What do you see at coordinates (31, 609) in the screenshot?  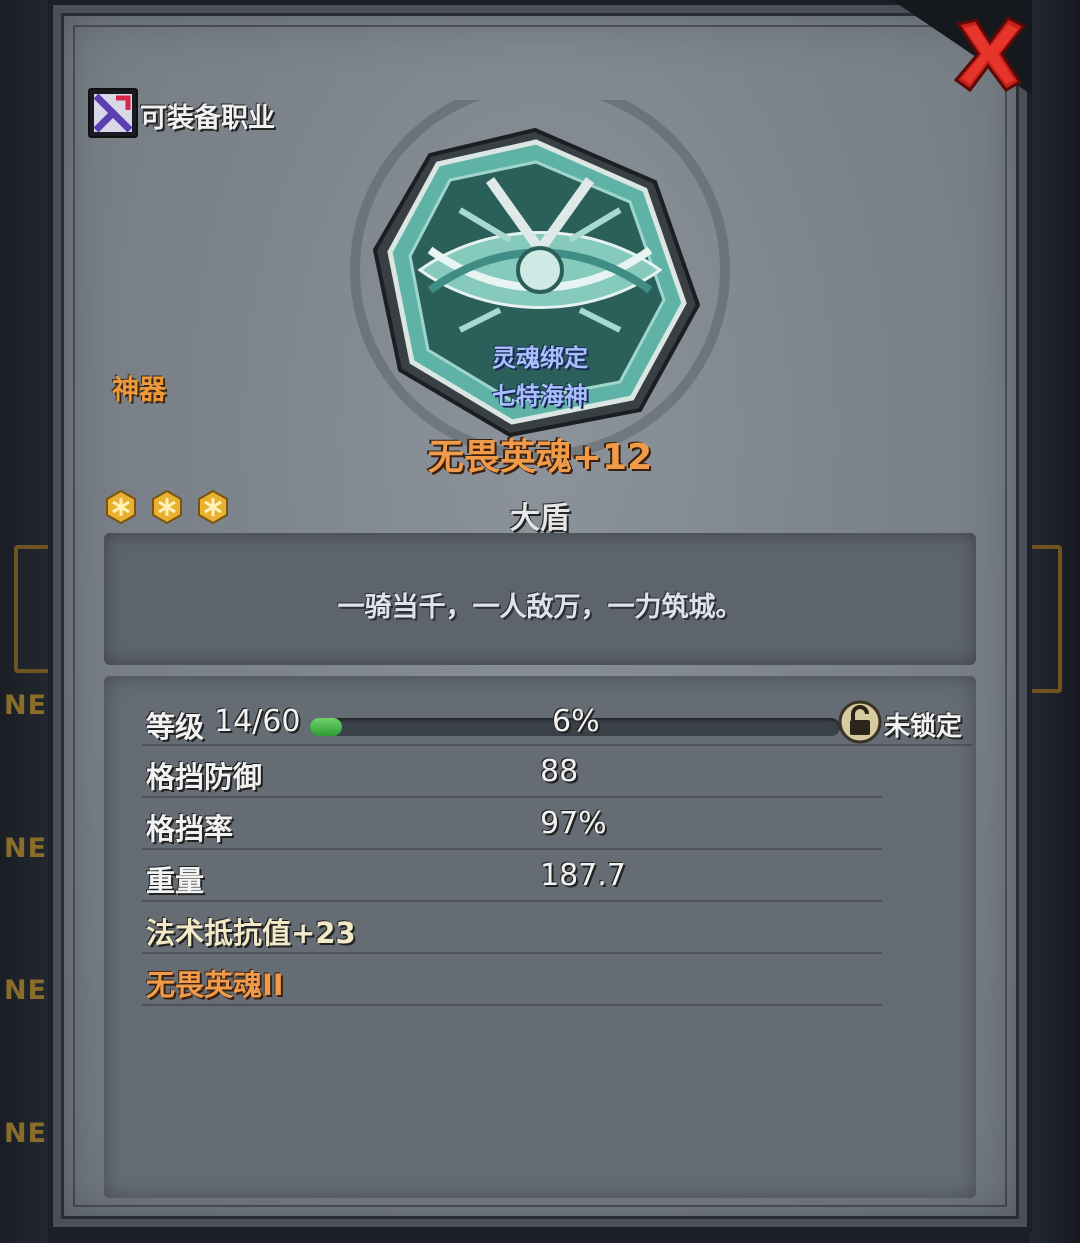 I see `background-bracket-left` at bounding box center [31, 609].